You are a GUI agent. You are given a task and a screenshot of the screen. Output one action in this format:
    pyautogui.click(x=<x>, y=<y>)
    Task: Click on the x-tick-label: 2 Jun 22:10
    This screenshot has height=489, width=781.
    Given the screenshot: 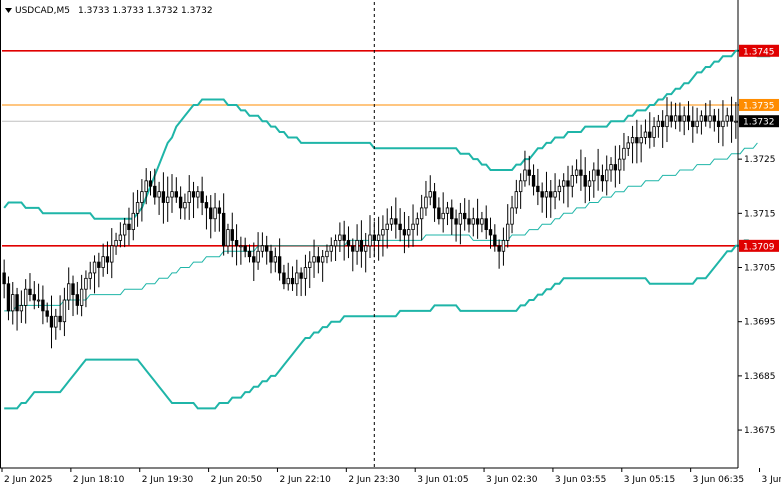 What is the action you would take?
    pyautogui.click(x=305, y=480)
    